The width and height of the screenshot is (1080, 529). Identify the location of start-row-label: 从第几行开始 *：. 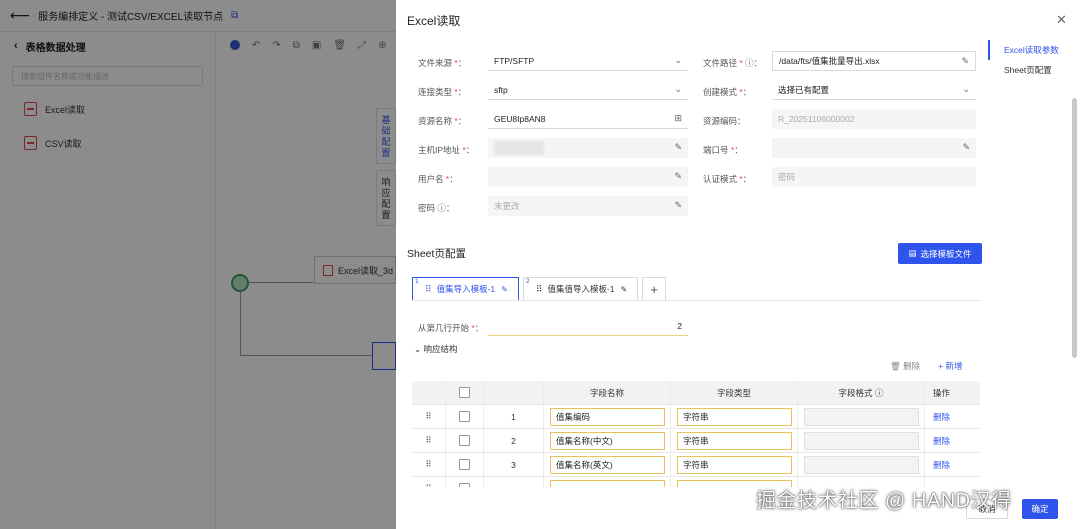
(451, 328).